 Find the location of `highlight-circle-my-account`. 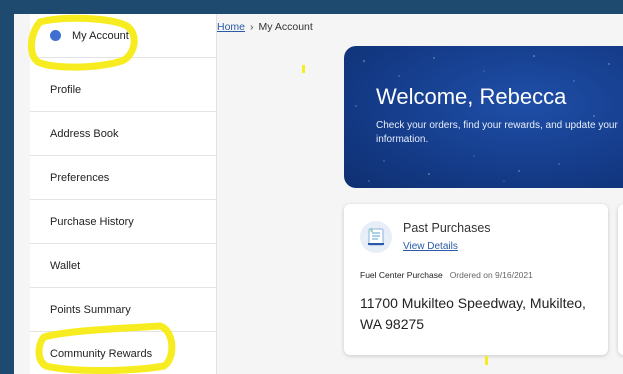

highlight-circle-my-account is located at coordinates (83, 42).